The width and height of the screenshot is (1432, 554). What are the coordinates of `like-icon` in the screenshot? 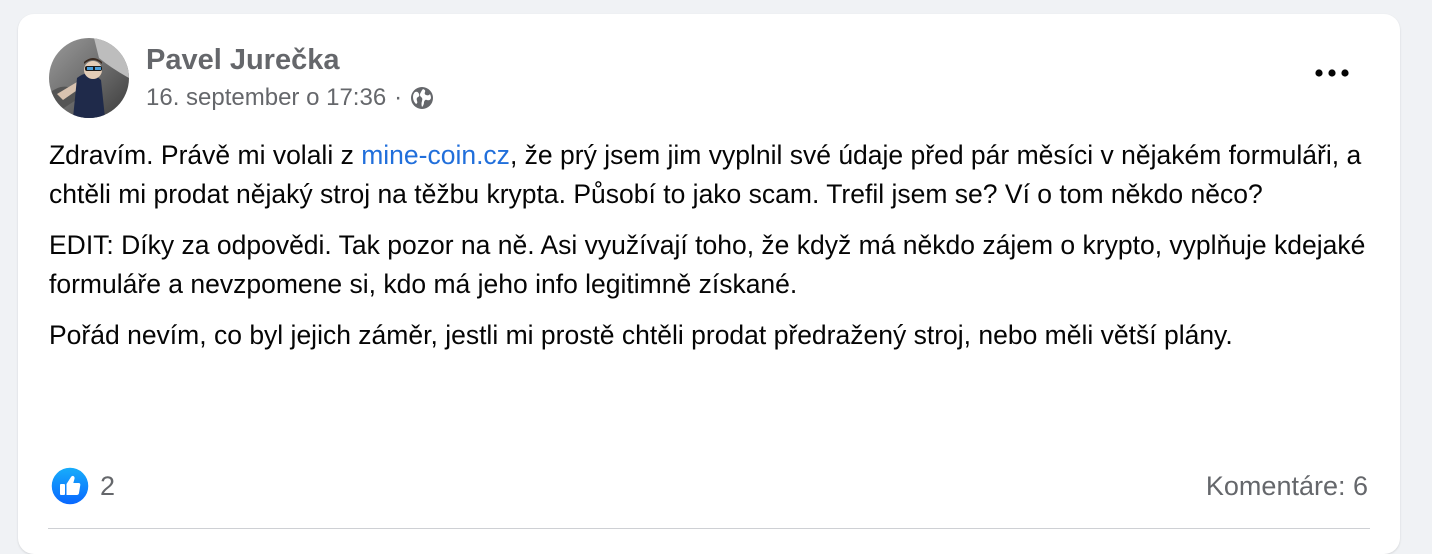 It's located at (70, 486).